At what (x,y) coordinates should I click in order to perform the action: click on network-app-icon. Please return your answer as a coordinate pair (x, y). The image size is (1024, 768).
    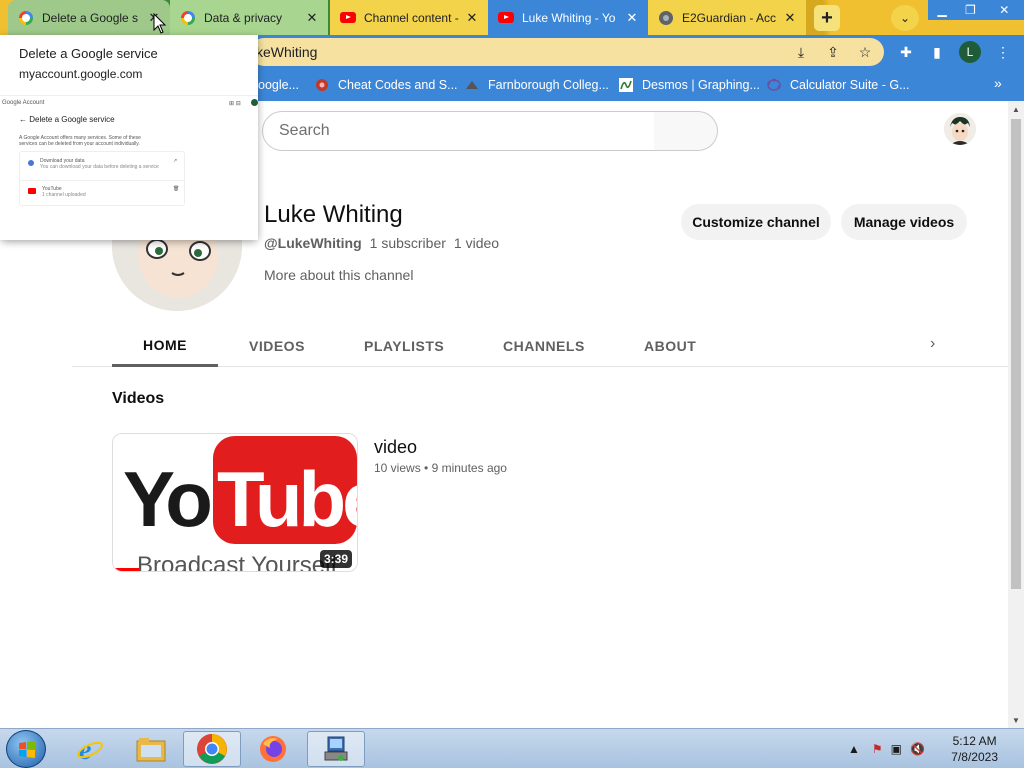
    Looking at the image, I should click on (336, 748).